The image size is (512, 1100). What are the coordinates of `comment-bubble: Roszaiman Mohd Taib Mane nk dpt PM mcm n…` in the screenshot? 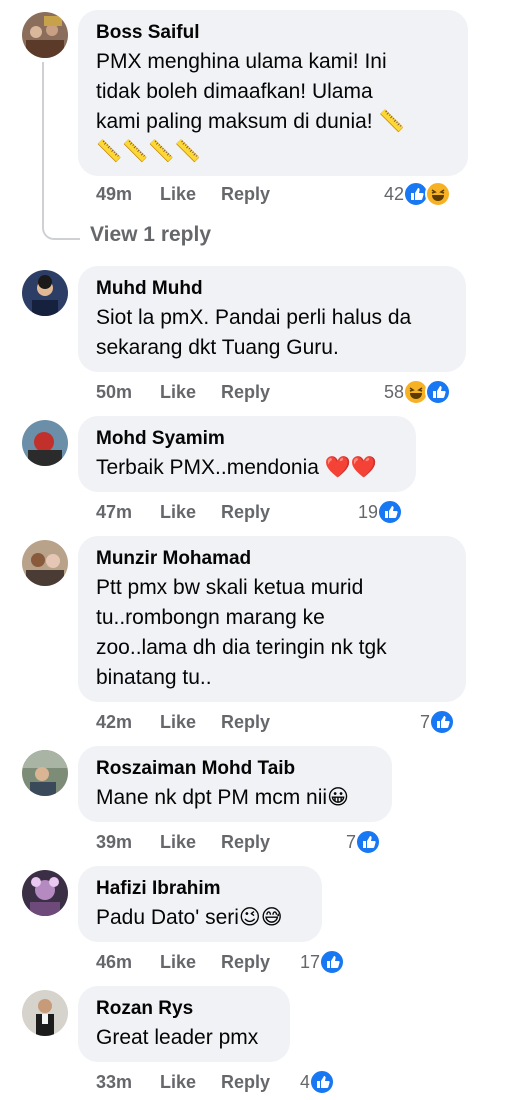 It's located at (235, 784).